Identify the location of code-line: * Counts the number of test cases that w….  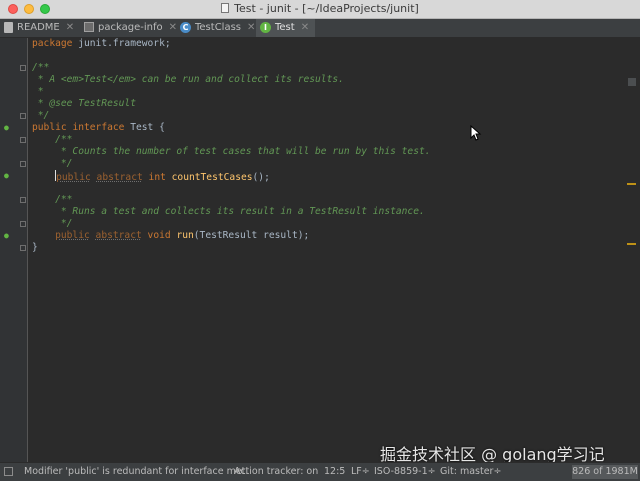
(231, 151).